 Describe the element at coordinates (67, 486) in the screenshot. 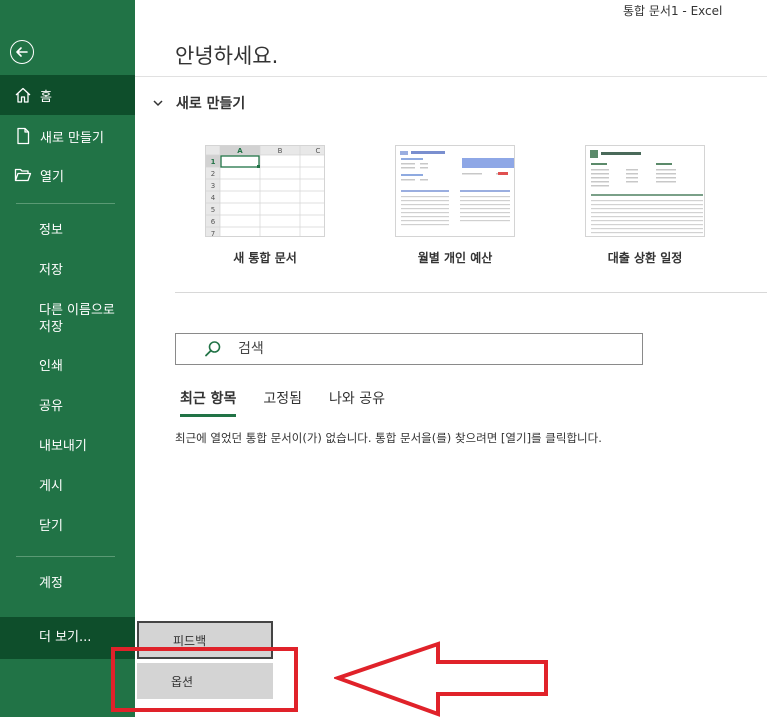

I see `sidebar-item-publish: 게시` at that location.